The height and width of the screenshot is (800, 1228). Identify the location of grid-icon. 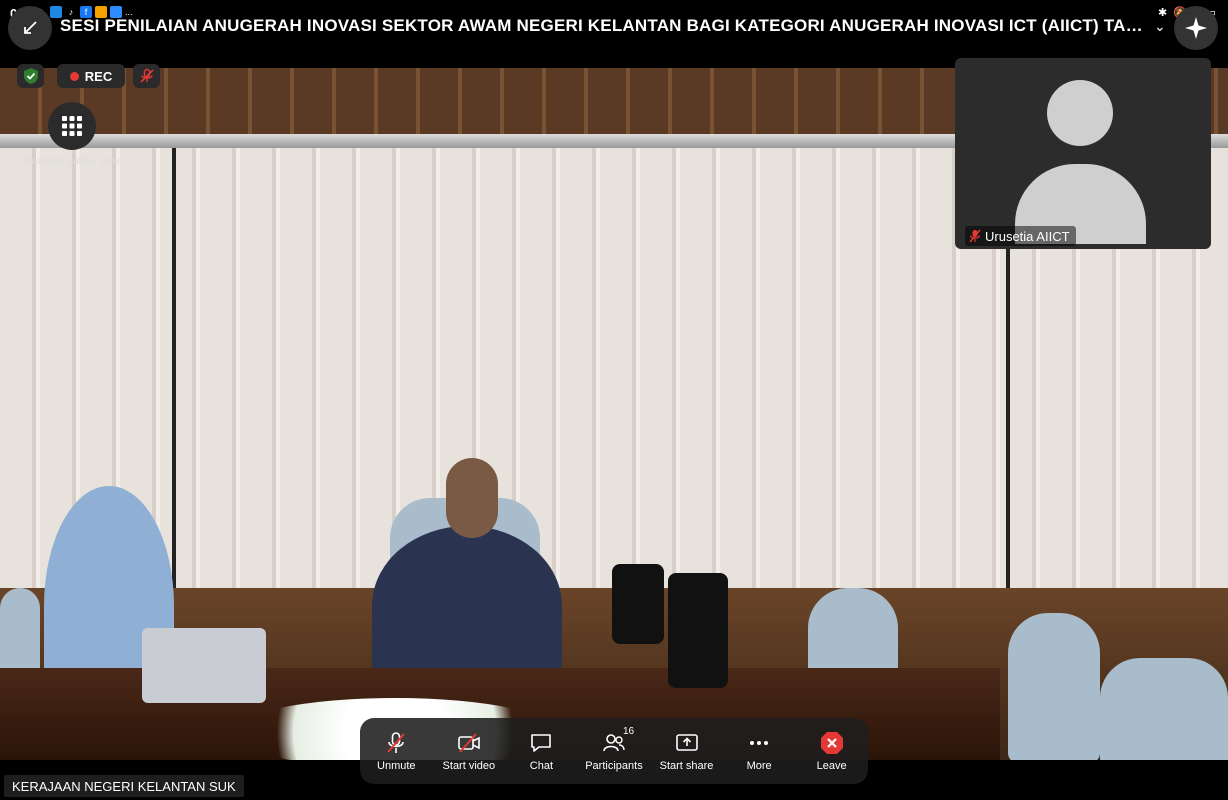
(72, 126).